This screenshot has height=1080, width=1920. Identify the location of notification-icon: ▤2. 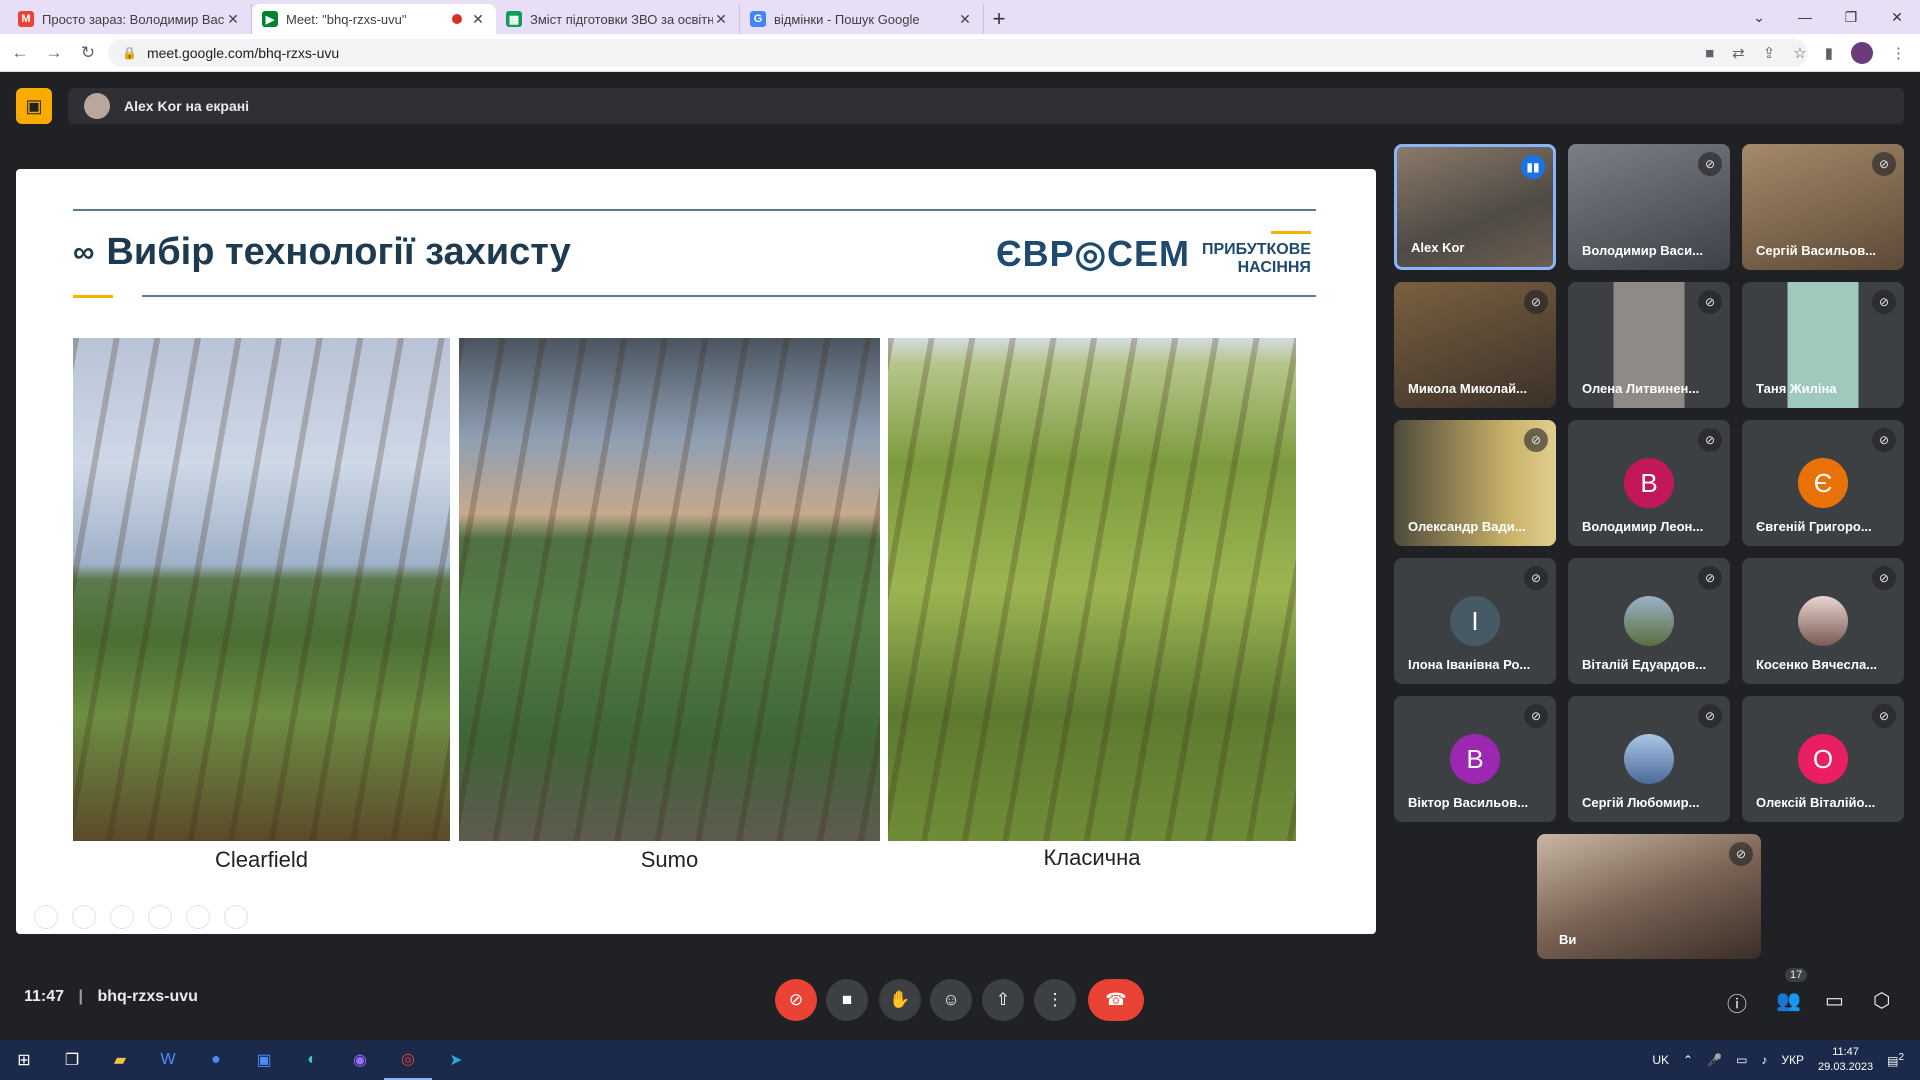
(1895, 1060).